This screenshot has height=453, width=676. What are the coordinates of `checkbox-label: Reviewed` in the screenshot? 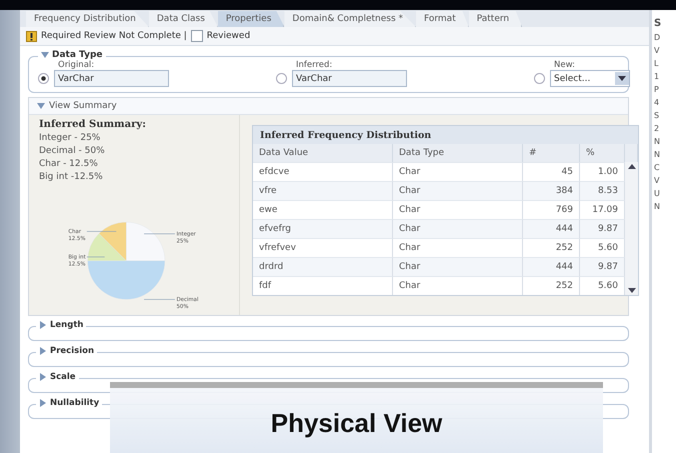 It's located at (228, 36).